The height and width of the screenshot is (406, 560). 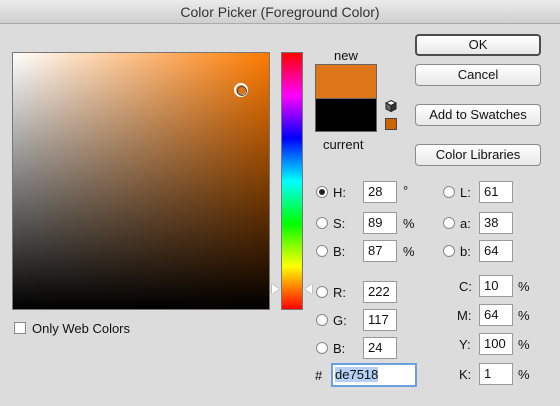 I want to click on a-input: 38, so click(x=496, y=223).